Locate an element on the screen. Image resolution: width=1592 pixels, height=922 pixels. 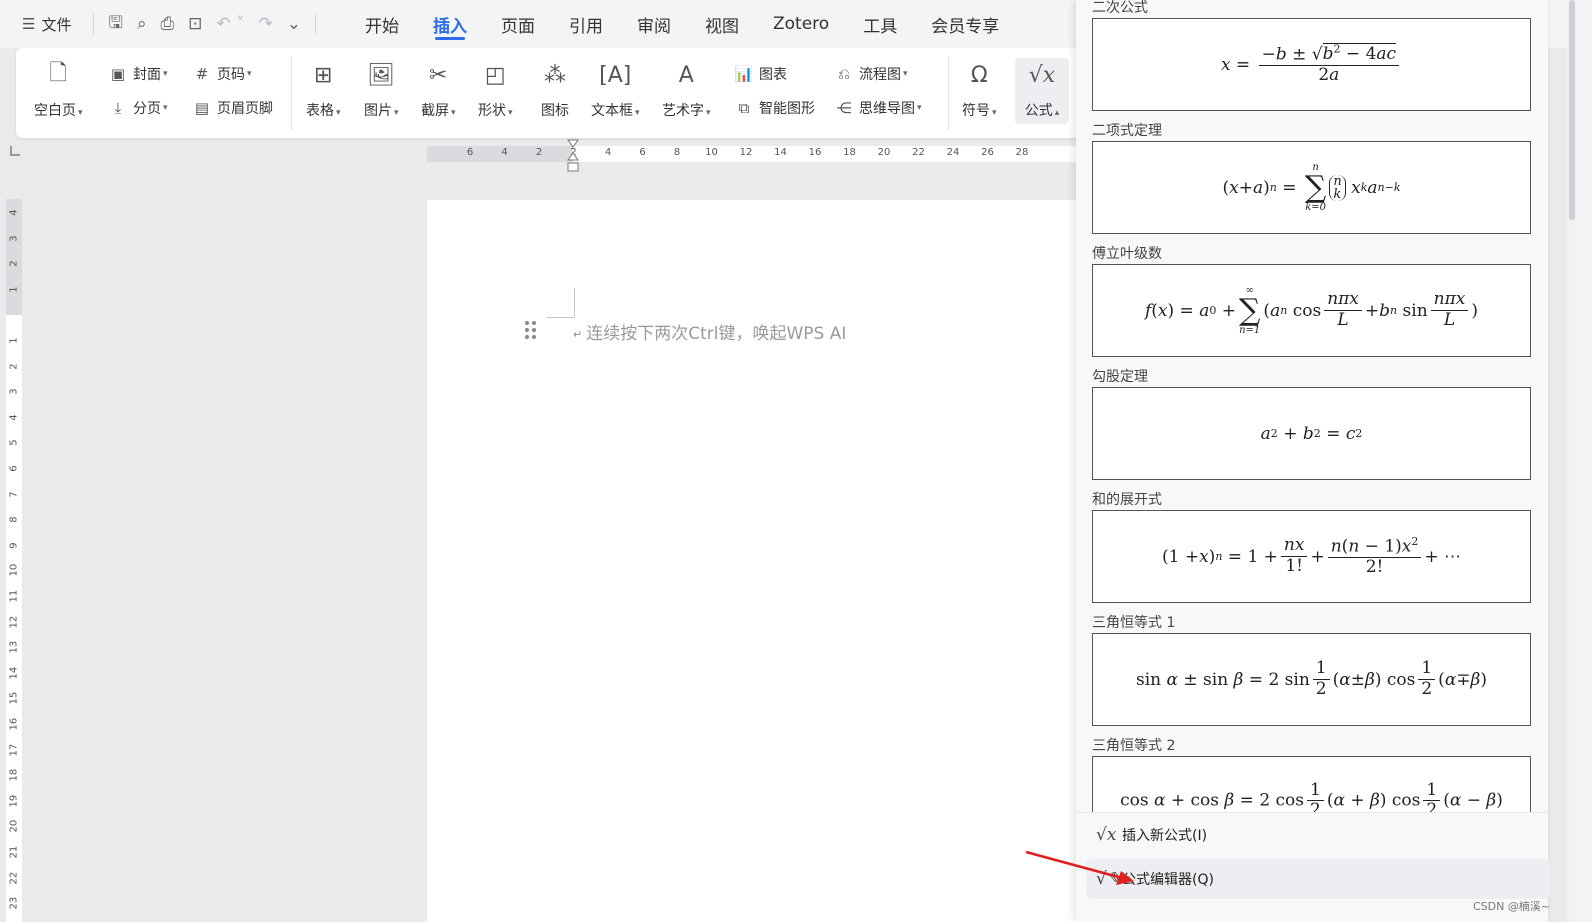
more-chevron-down-icon: ⌄ is located at coordinates (294, 24).